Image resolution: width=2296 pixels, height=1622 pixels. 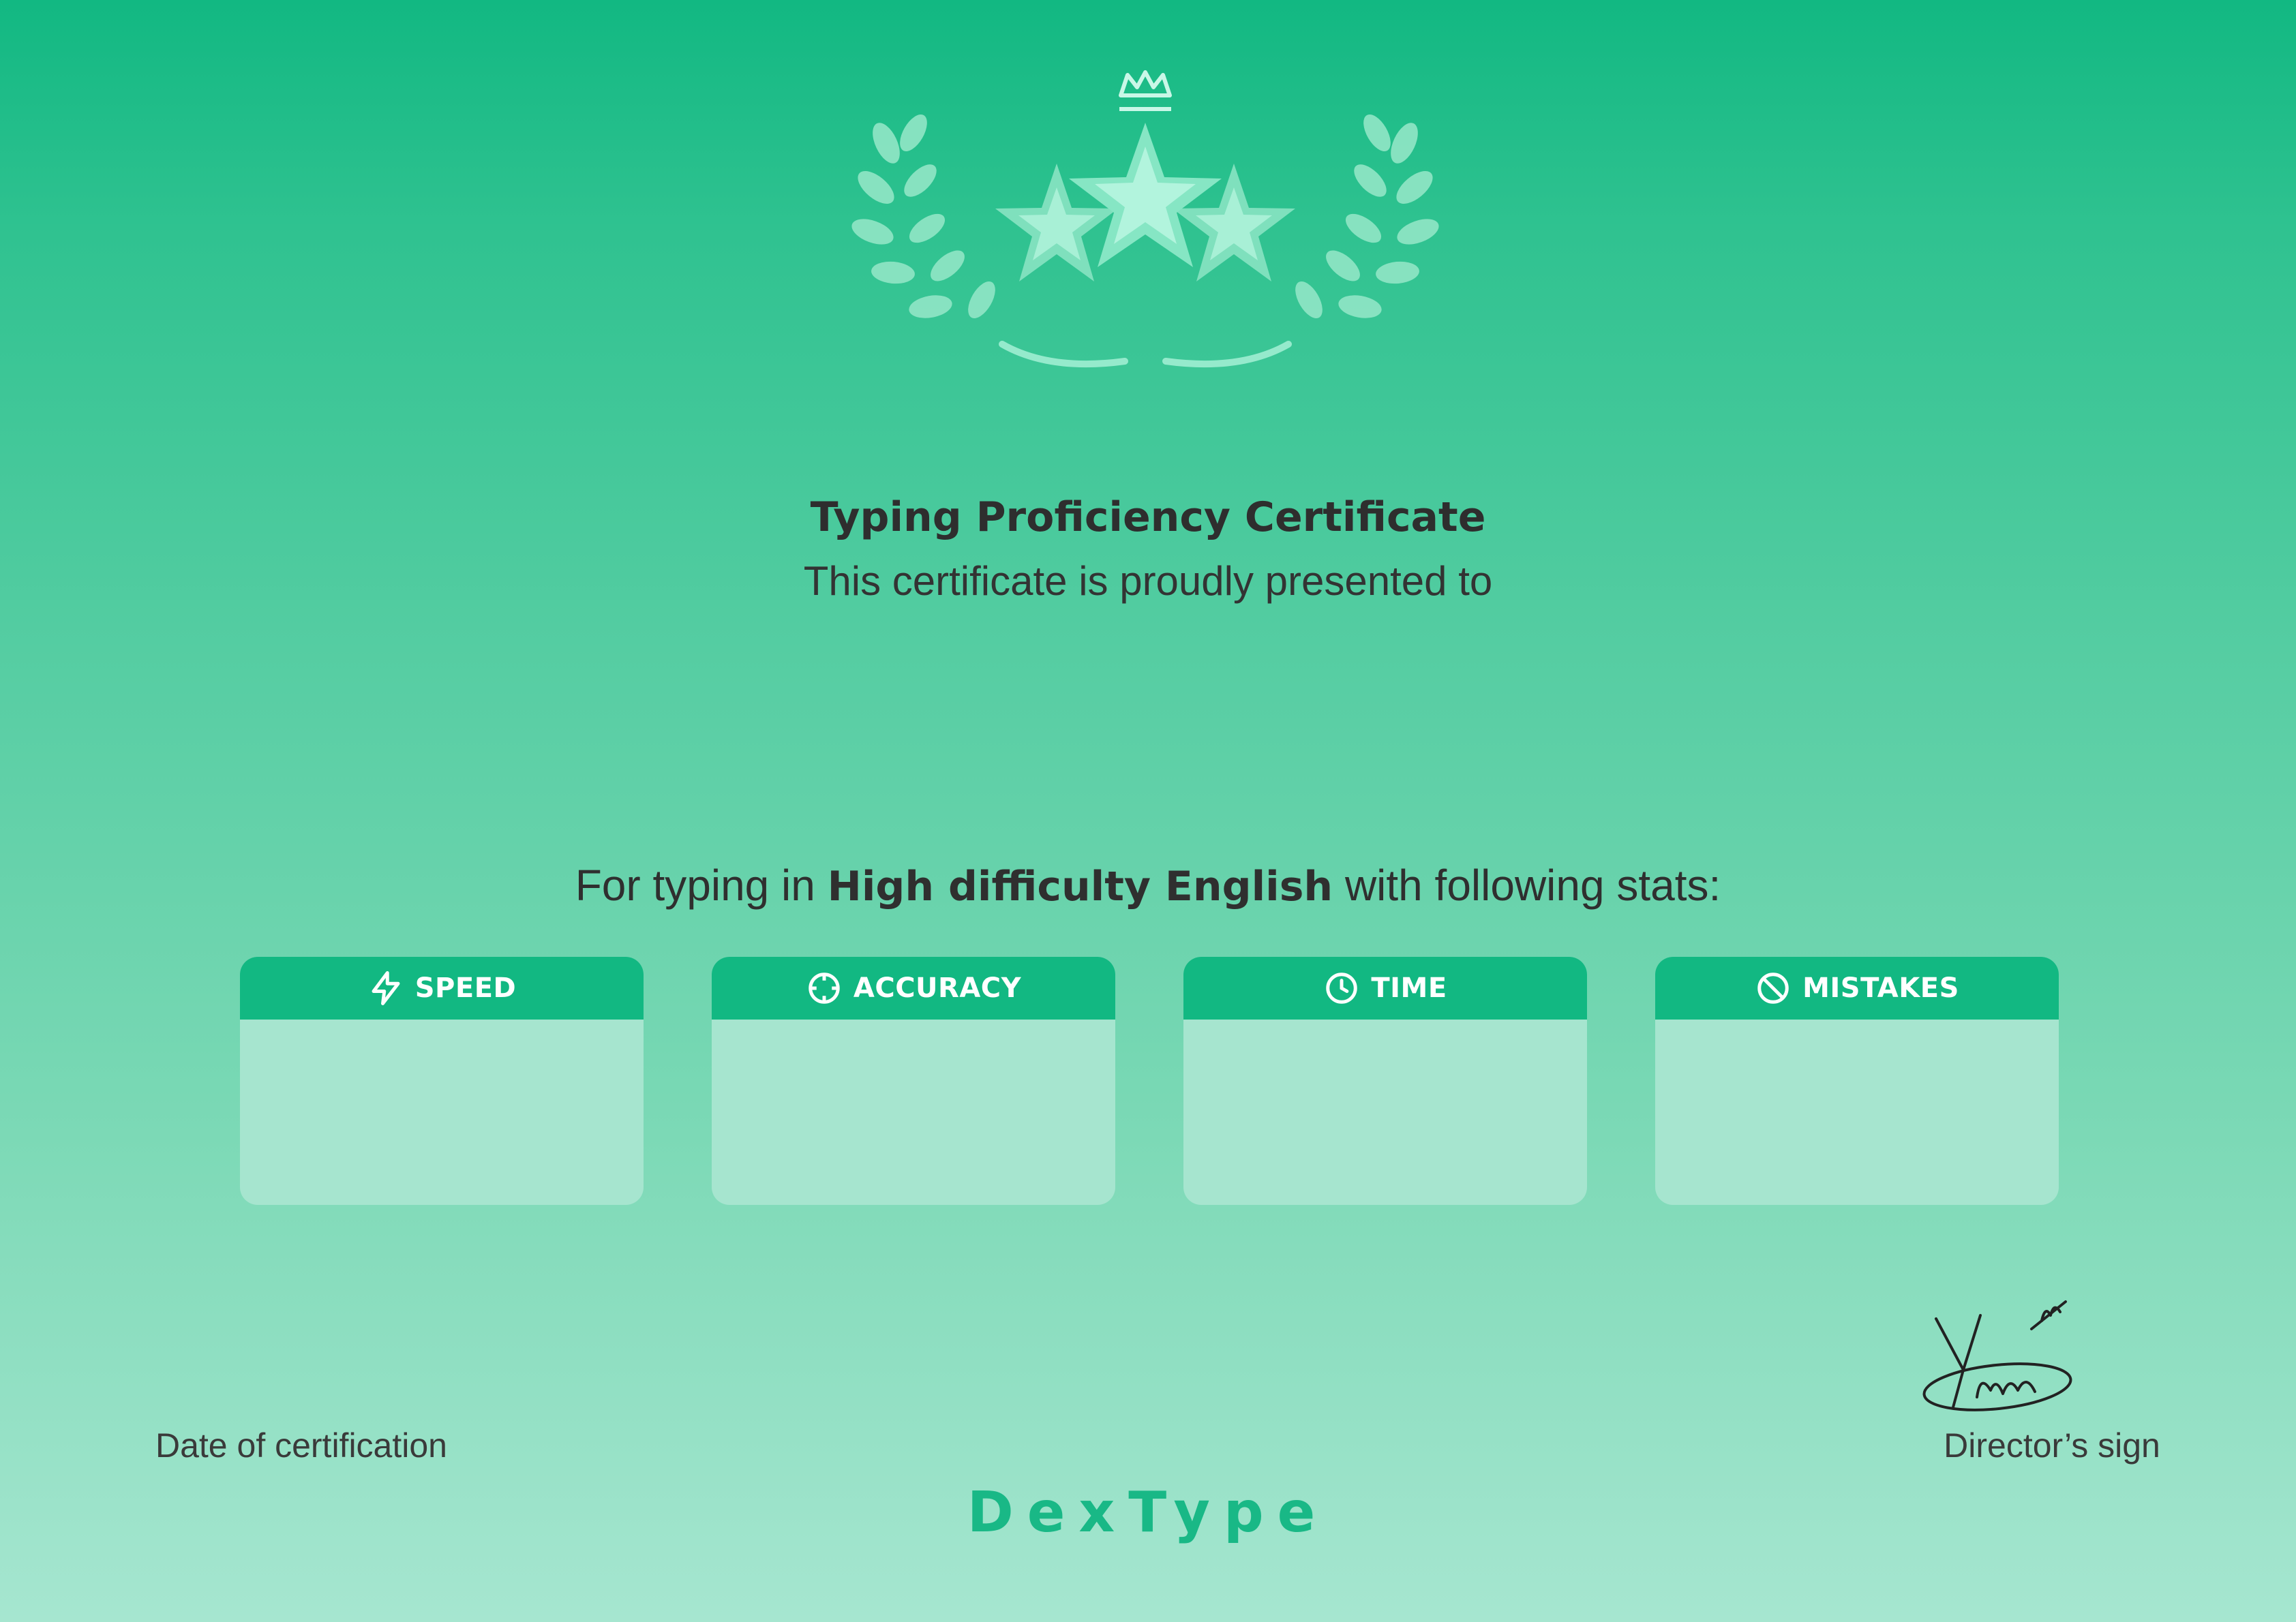 I want to click on stat-card-accuracy: ACCURACY, so click(x=914, y=1081).